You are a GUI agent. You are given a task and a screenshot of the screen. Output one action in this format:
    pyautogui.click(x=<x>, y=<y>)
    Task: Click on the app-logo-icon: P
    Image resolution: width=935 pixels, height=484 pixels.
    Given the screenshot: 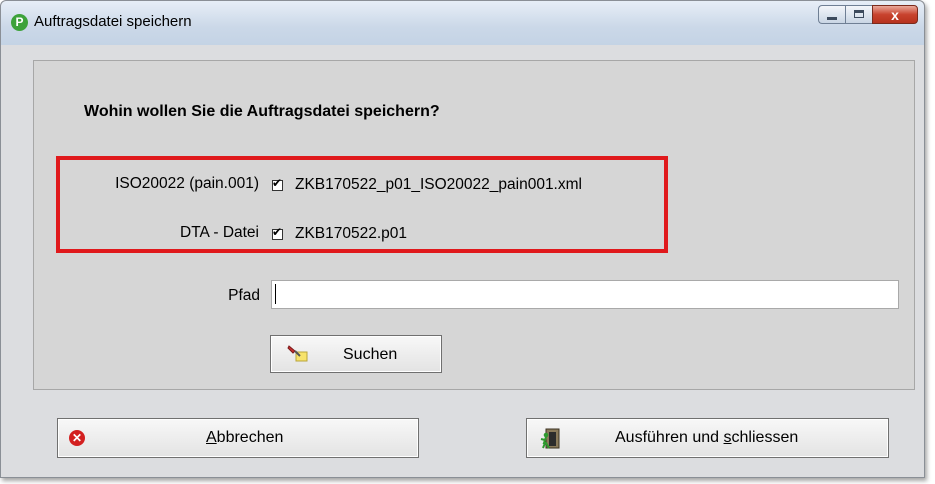 What is the action you would take?
    pyautogui.click(x=19, y=22)
    